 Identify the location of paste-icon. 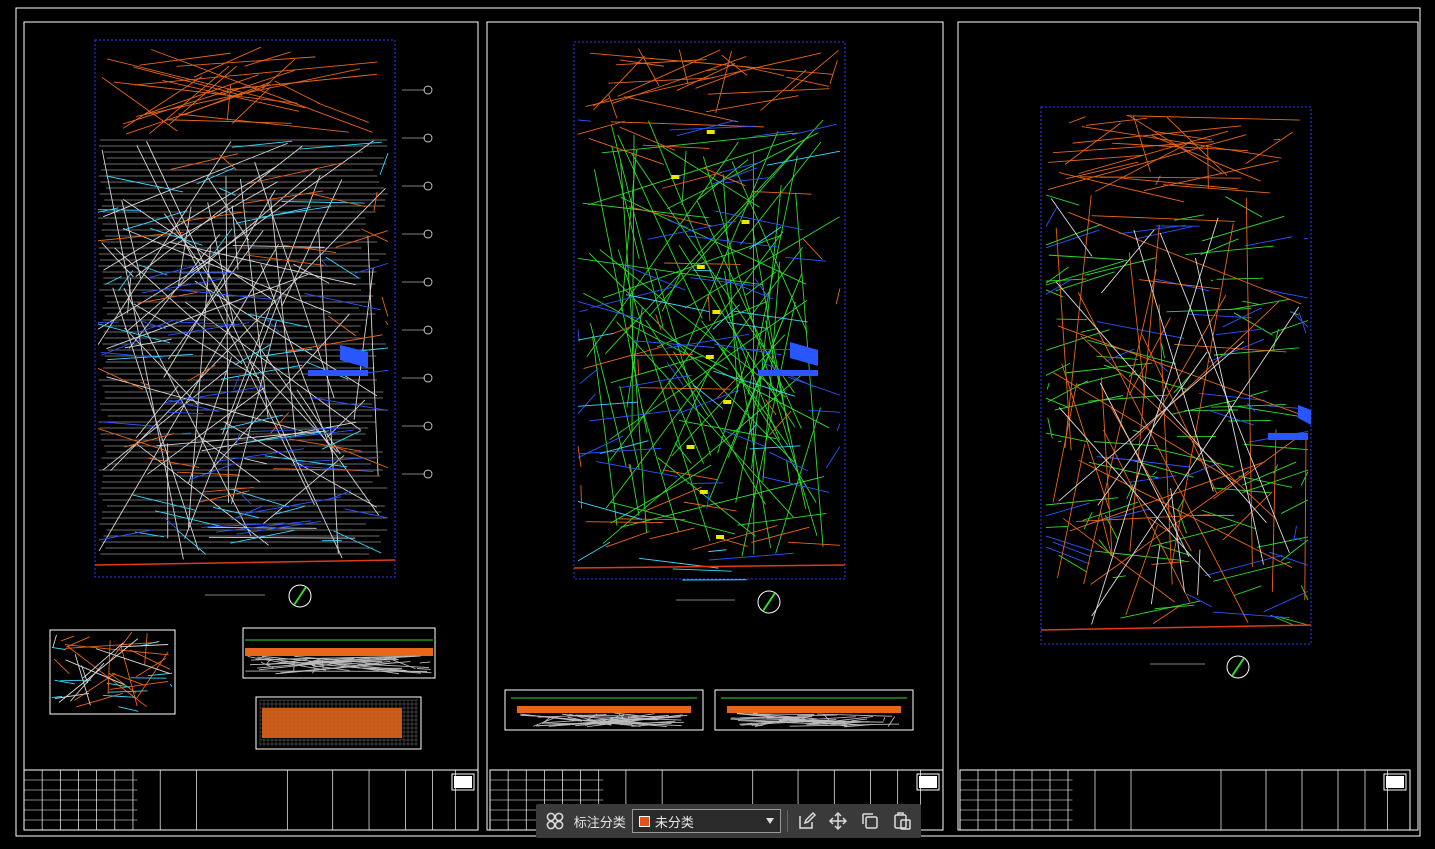
(902, 821).